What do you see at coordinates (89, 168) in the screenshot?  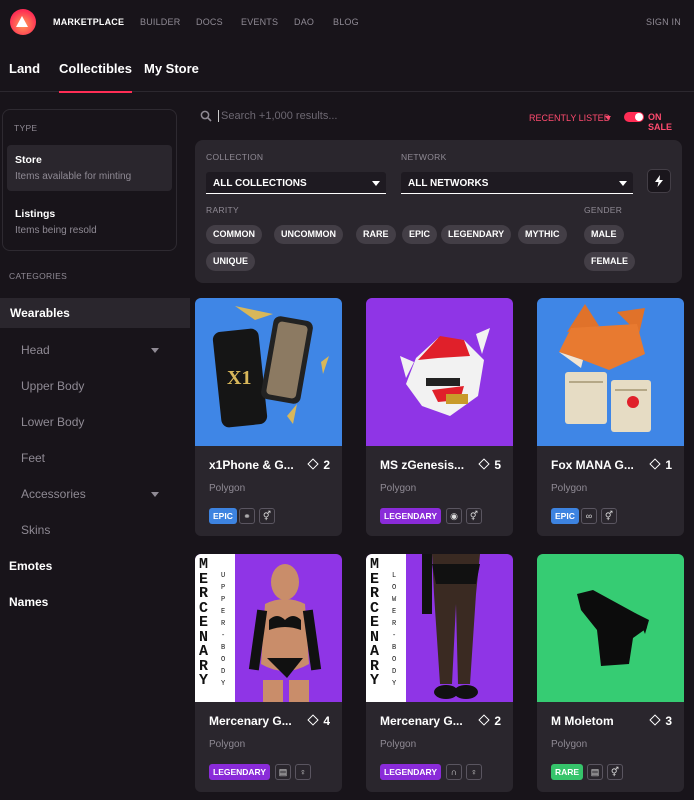 I see `type-store: Store Items available for minting` at bounding box center [89, 168].